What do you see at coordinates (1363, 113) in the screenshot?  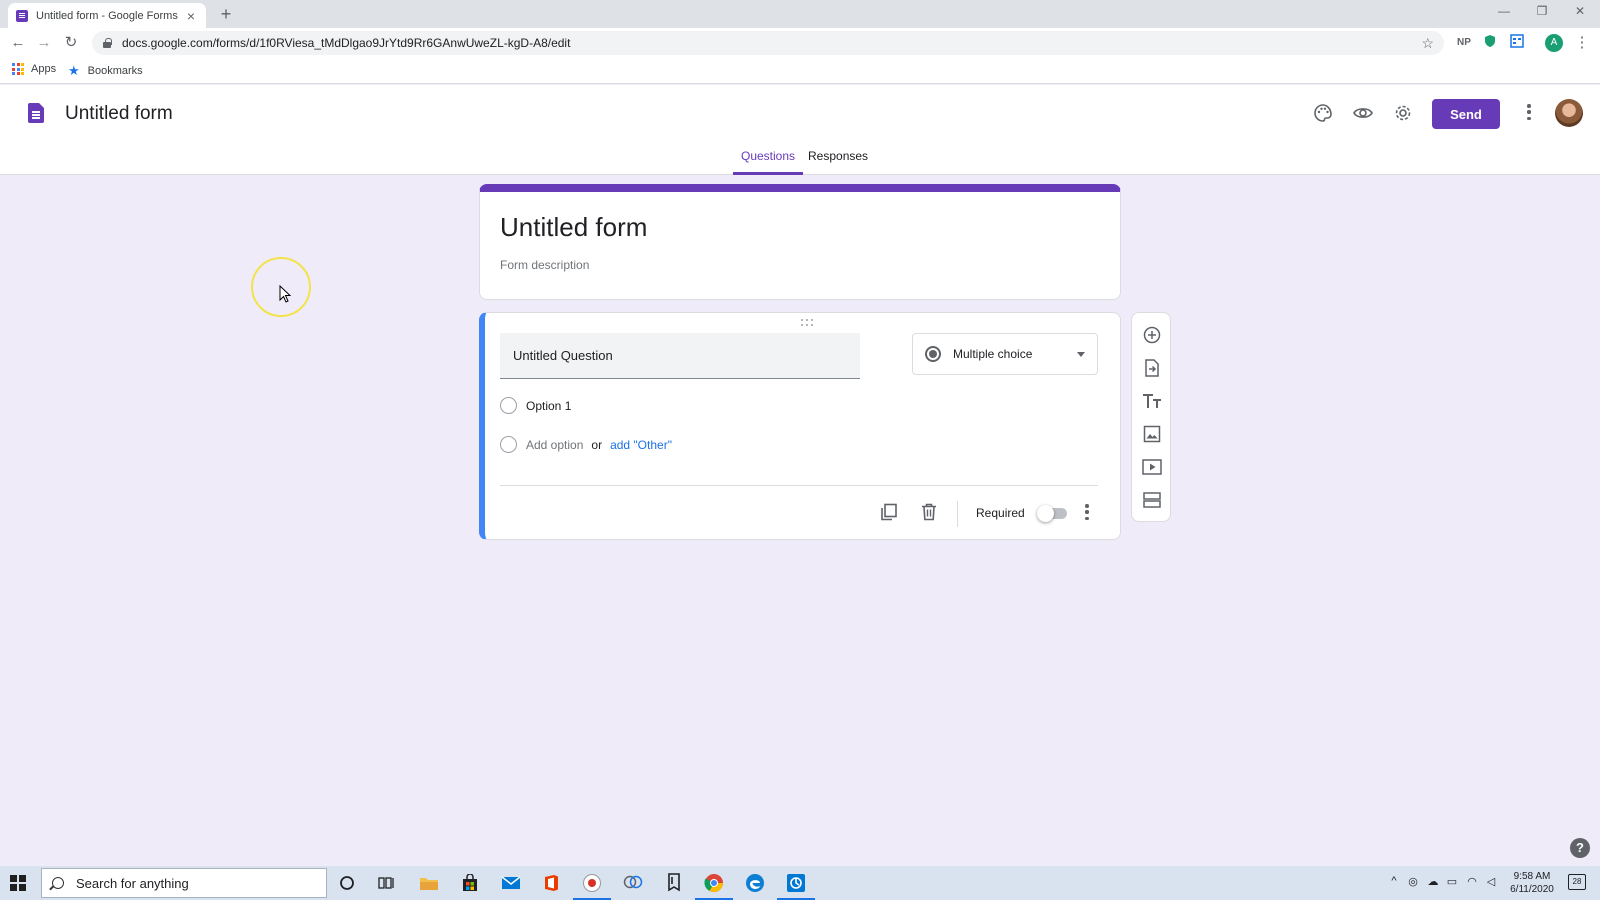 I see `preview-eye-icon` at bounding box center [1363, 113].